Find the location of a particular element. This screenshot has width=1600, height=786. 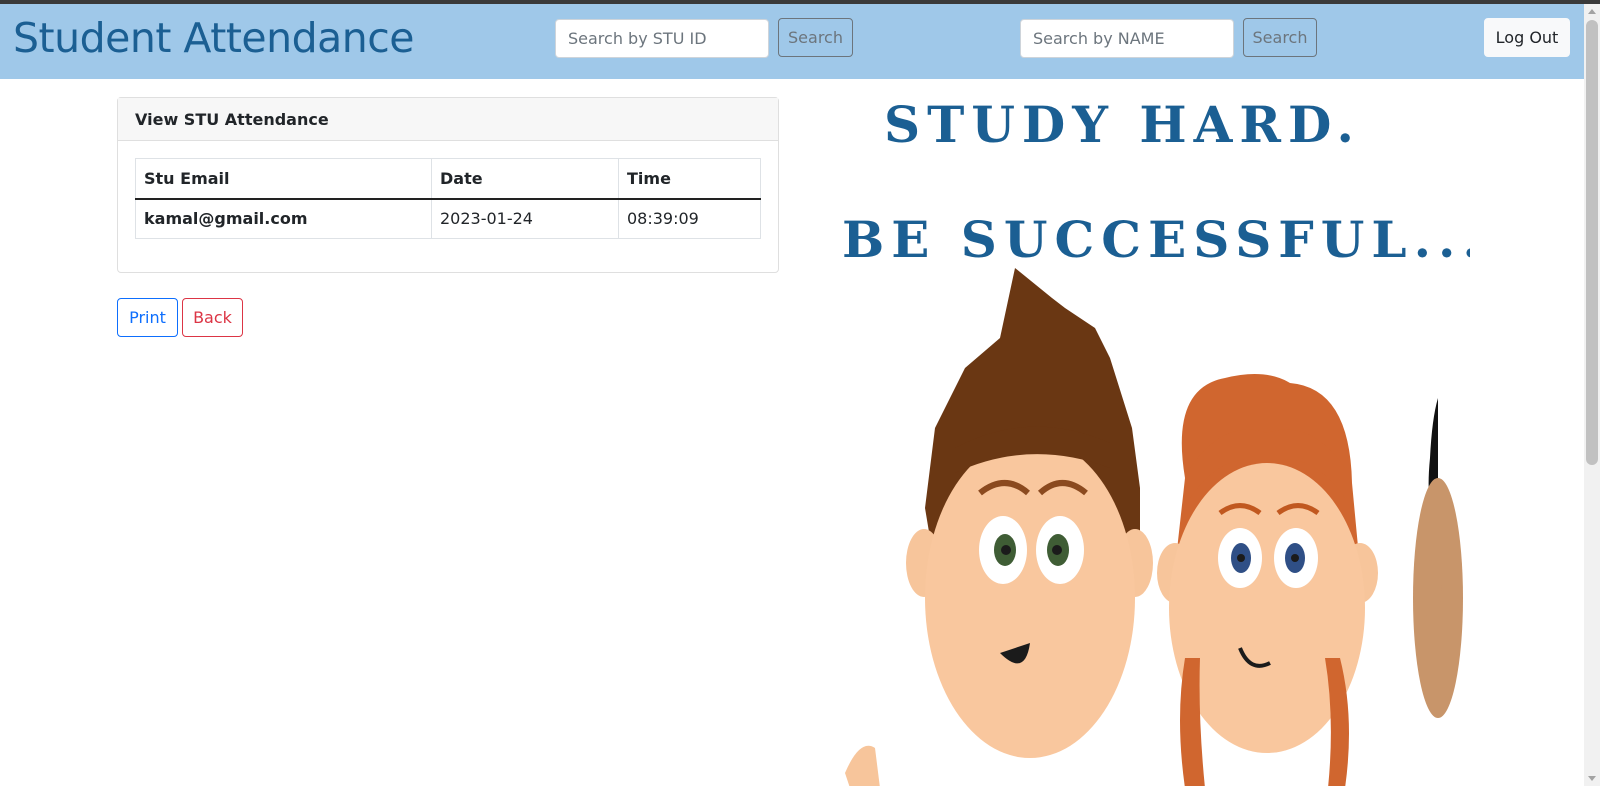

search-stu-id-button: Search is located at coordinates (815, 37).